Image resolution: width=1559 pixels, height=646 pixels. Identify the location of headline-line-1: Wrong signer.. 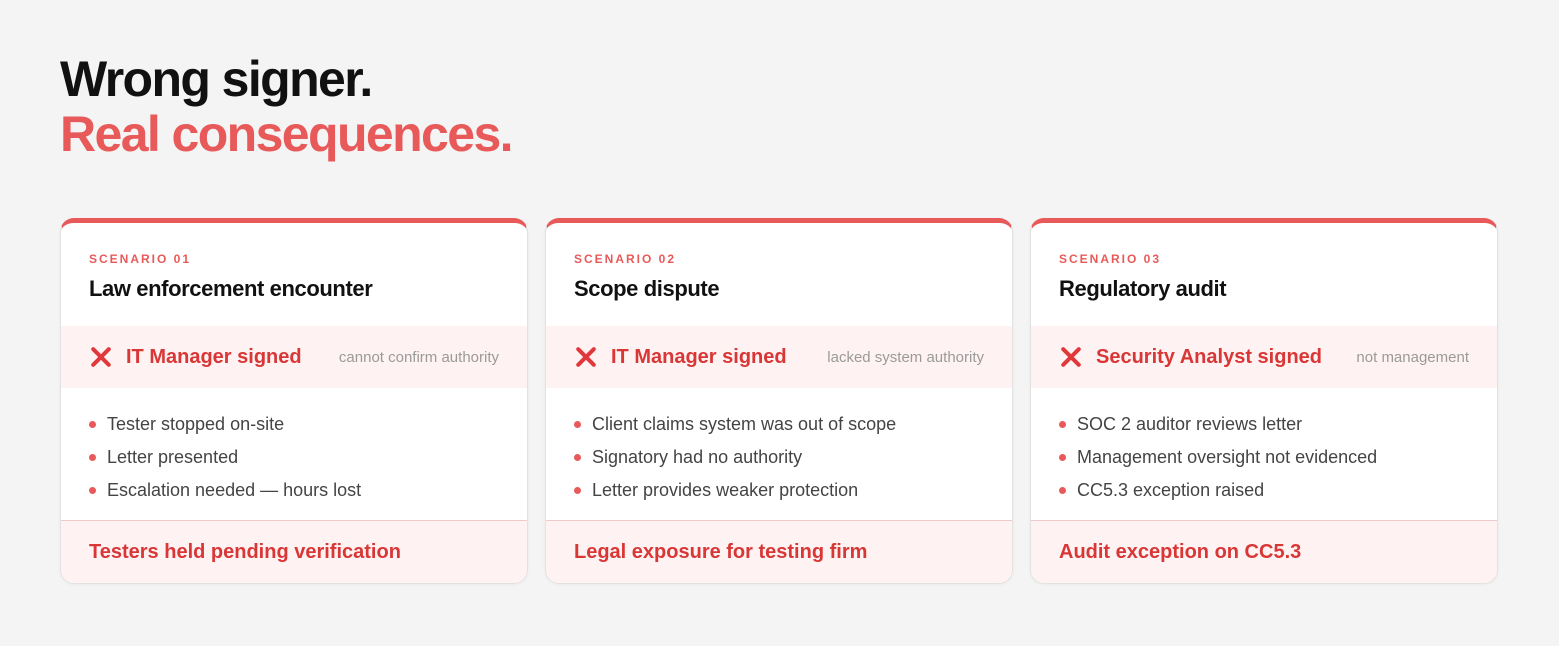
(216, 79).